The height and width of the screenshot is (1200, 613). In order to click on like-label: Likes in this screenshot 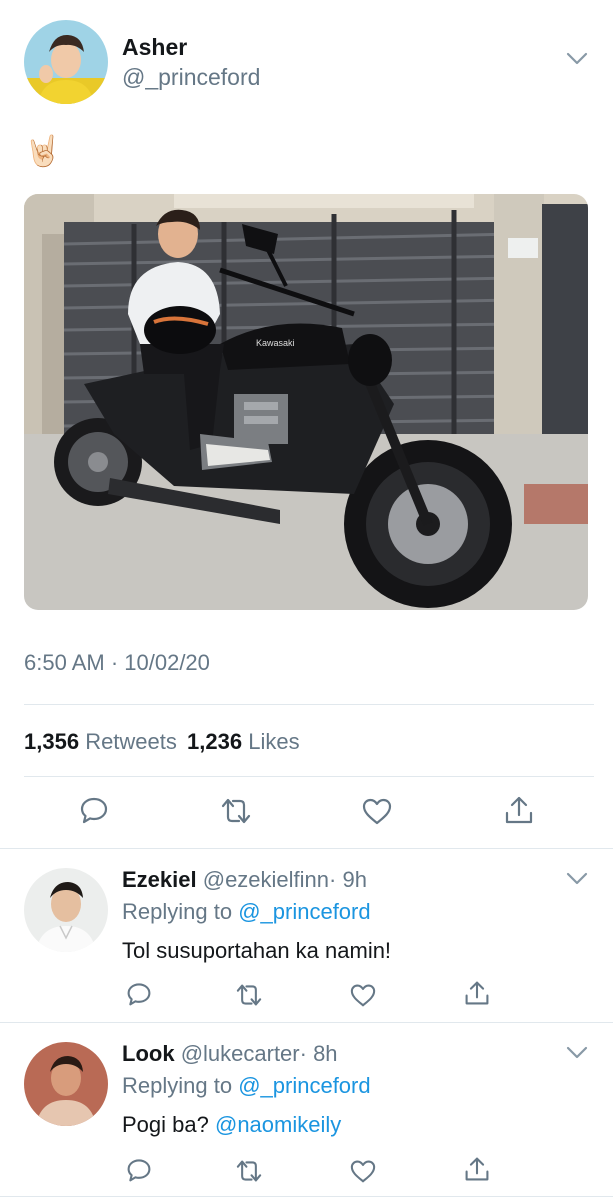, I will do `click(273, 741)`.